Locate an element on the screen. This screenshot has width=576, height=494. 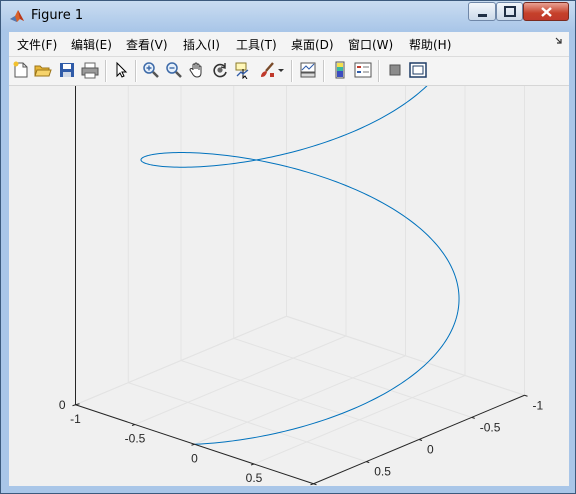
minimize-button is located at coordinates (482, 11).